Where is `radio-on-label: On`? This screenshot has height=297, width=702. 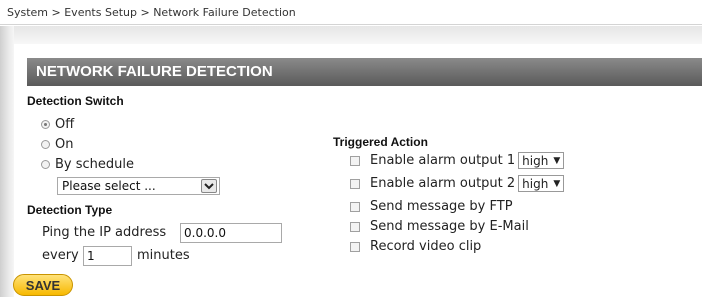 radio-on-label: On is located at coordinates (64, 144).